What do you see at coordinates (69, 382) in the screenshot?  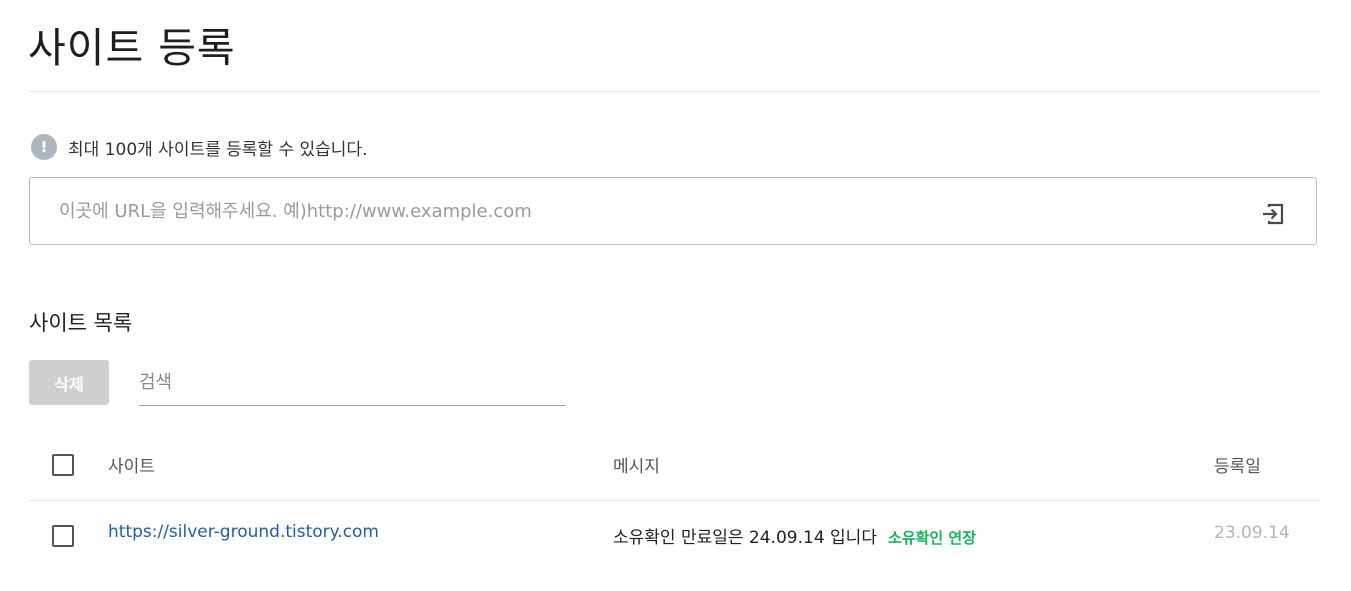 I see `delete-button: 삭제` at bounding box center [69, 382].